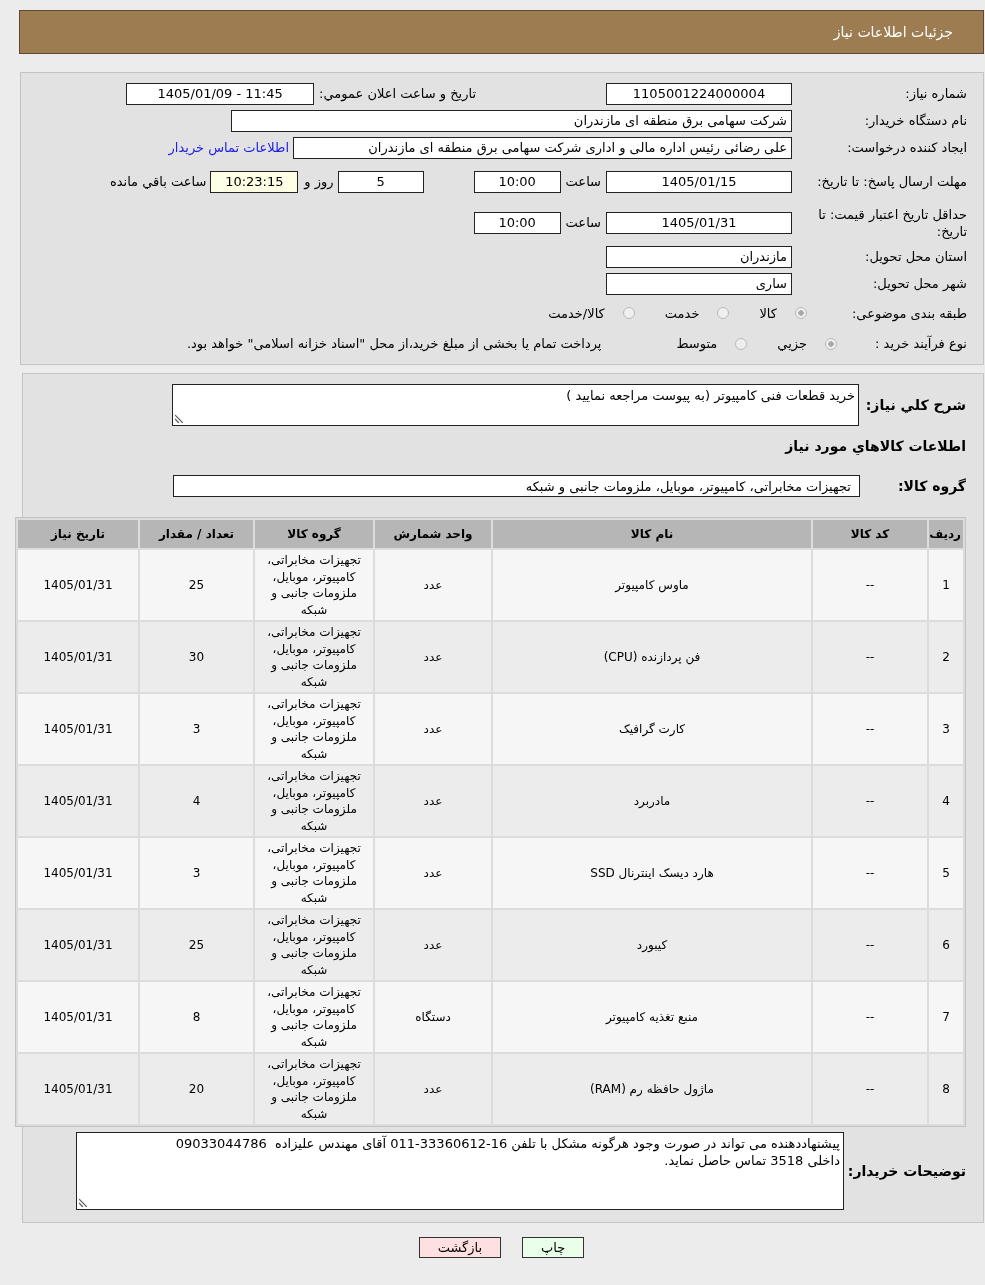  Describe the element at coordinates (394, 343) in the screenshot. I see `purchase-note: پرداخت تمام یا بخشی از مبلغ خرید،از محل "اسناد خزانه اسلامی" خواهد بود.` at that location.